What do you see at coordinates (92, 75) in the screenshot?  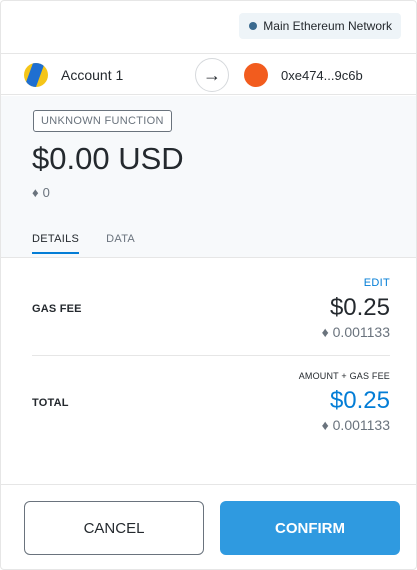 I see `sender-name: Account 1` at bounding box center [92, 75].